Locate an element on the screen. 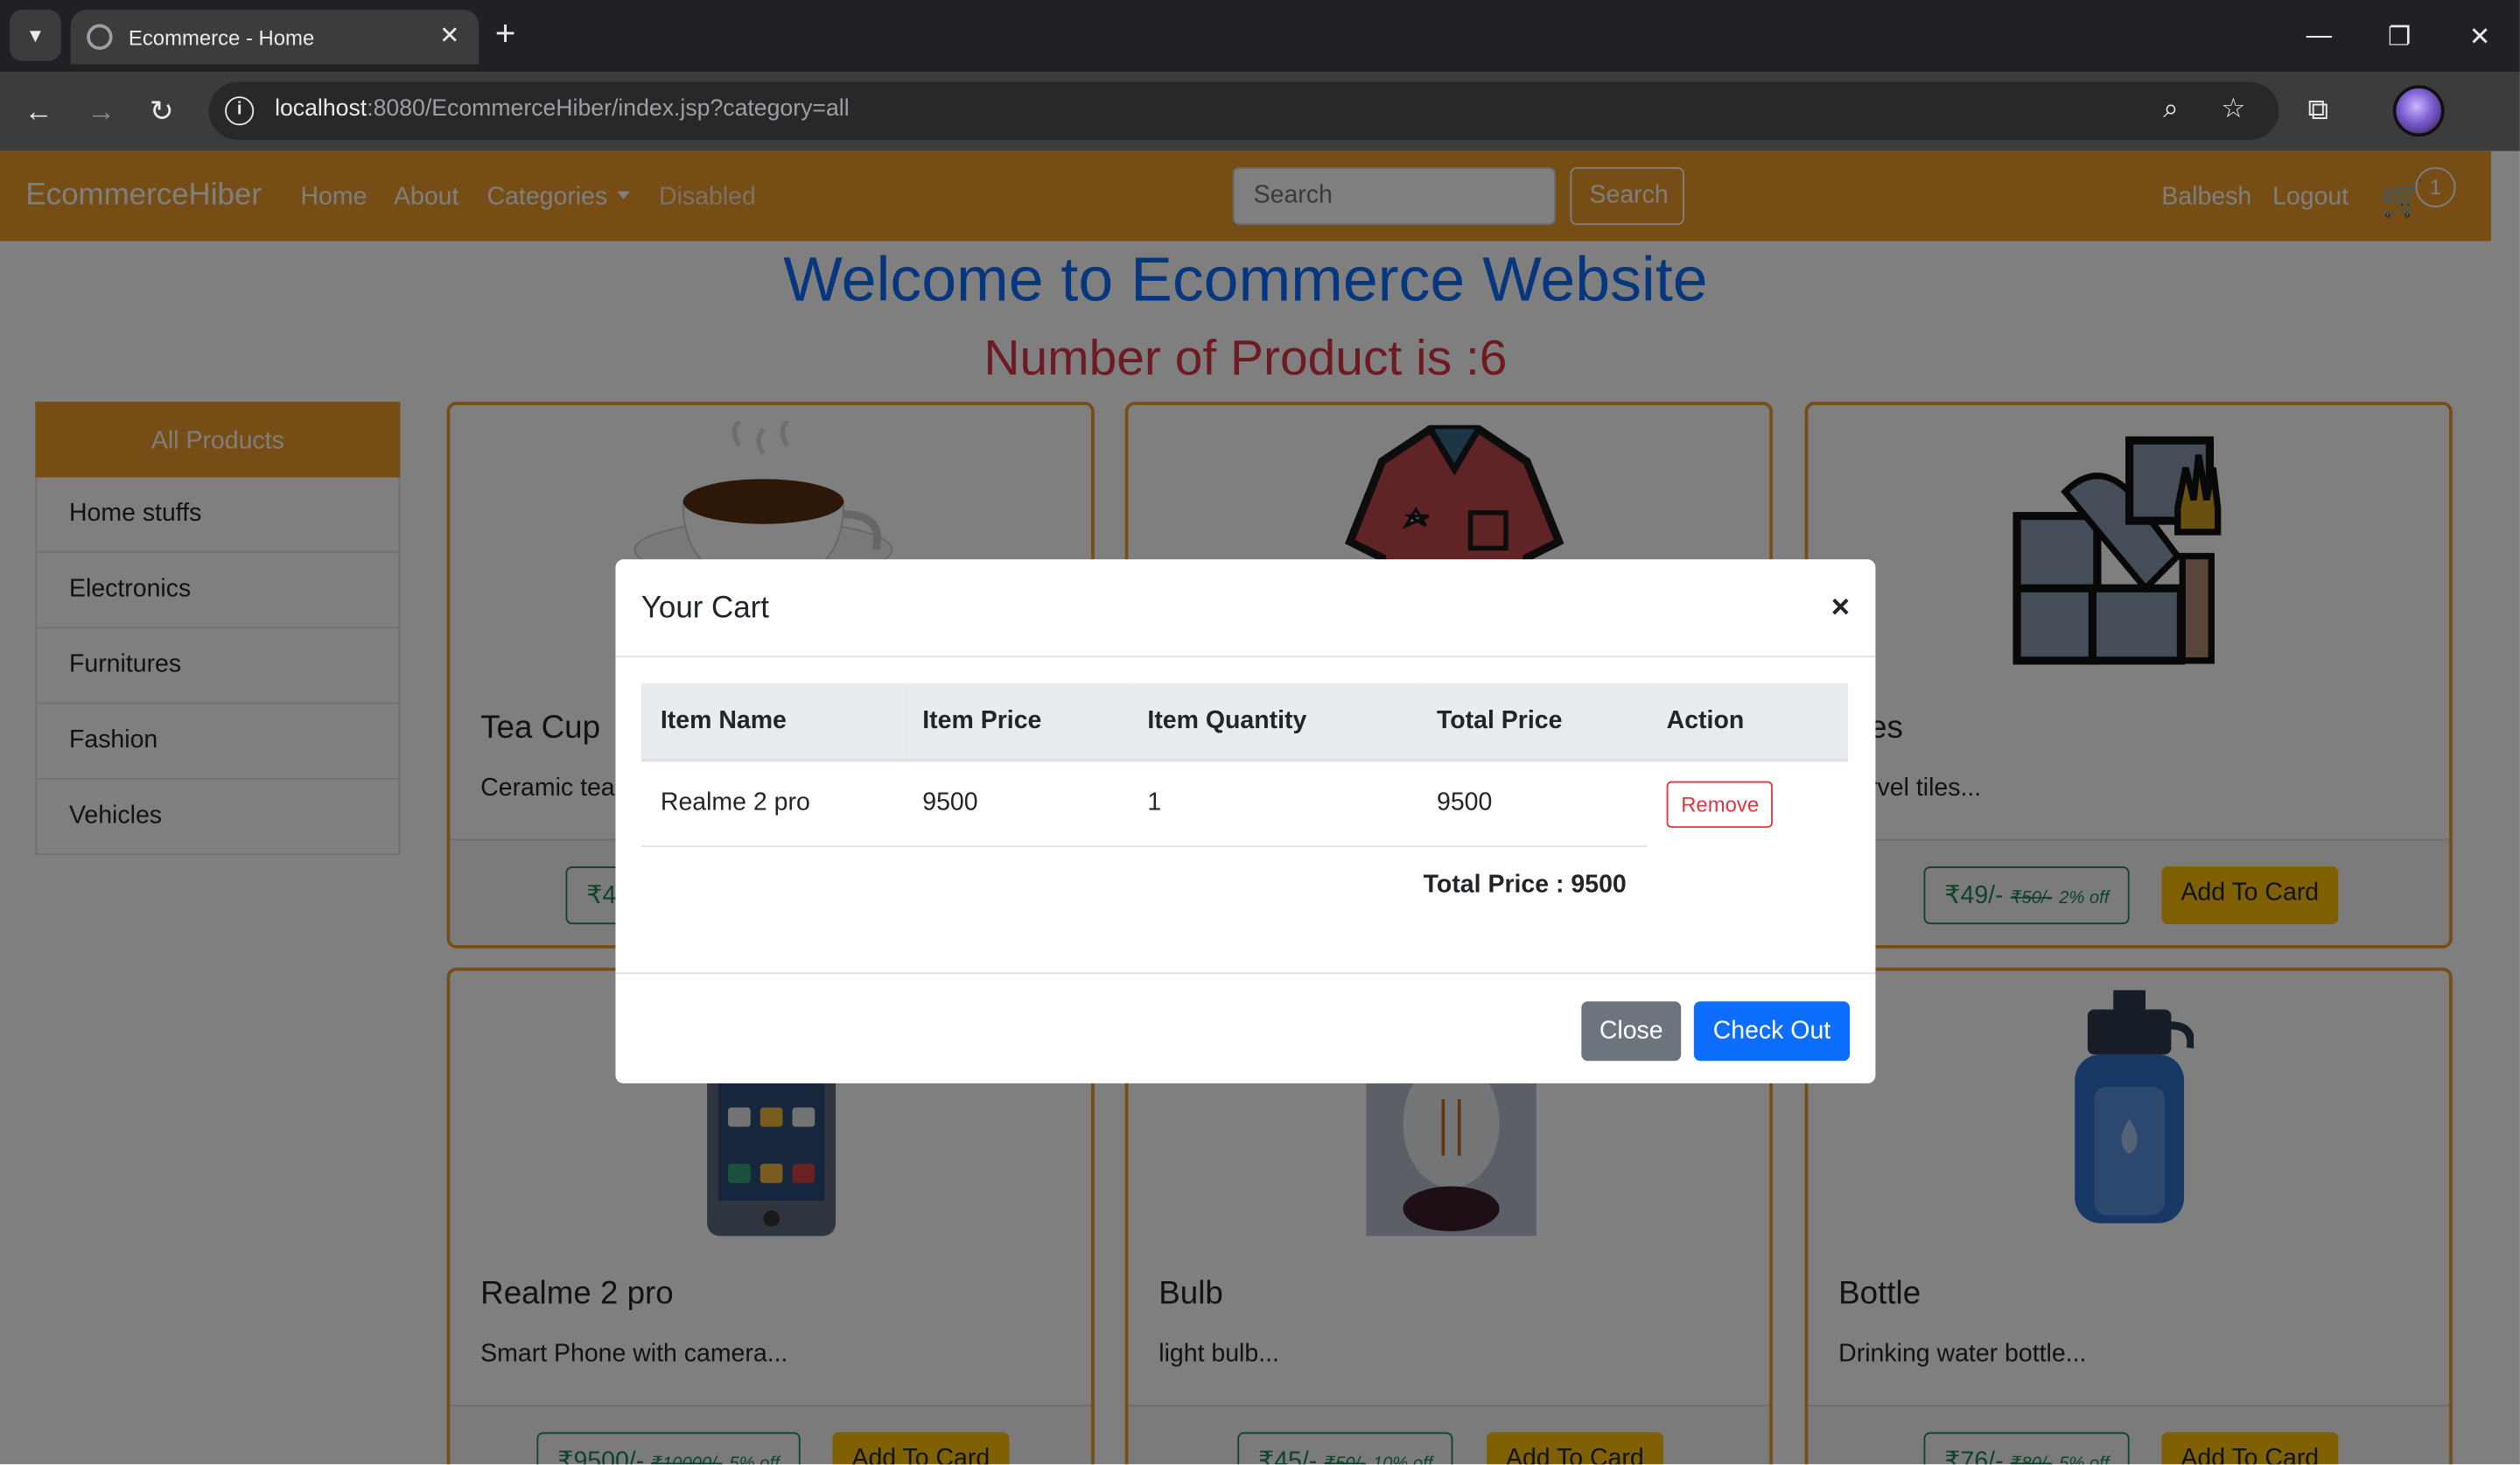 This screenshot has height=1465, width=2520. column-header: Total Price is located at coordinates (1532, 722).